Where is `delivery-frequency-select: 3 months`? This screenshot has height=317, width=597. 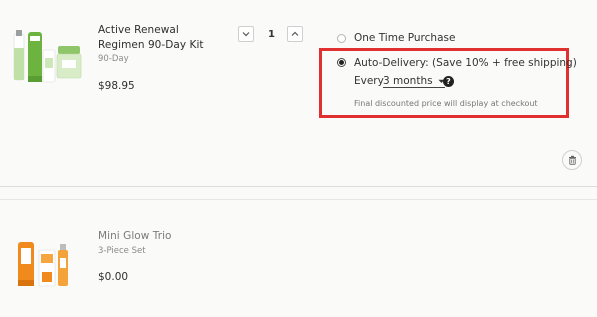 delivery-frequency-select: 3 months is located at coordinates (414, 81).